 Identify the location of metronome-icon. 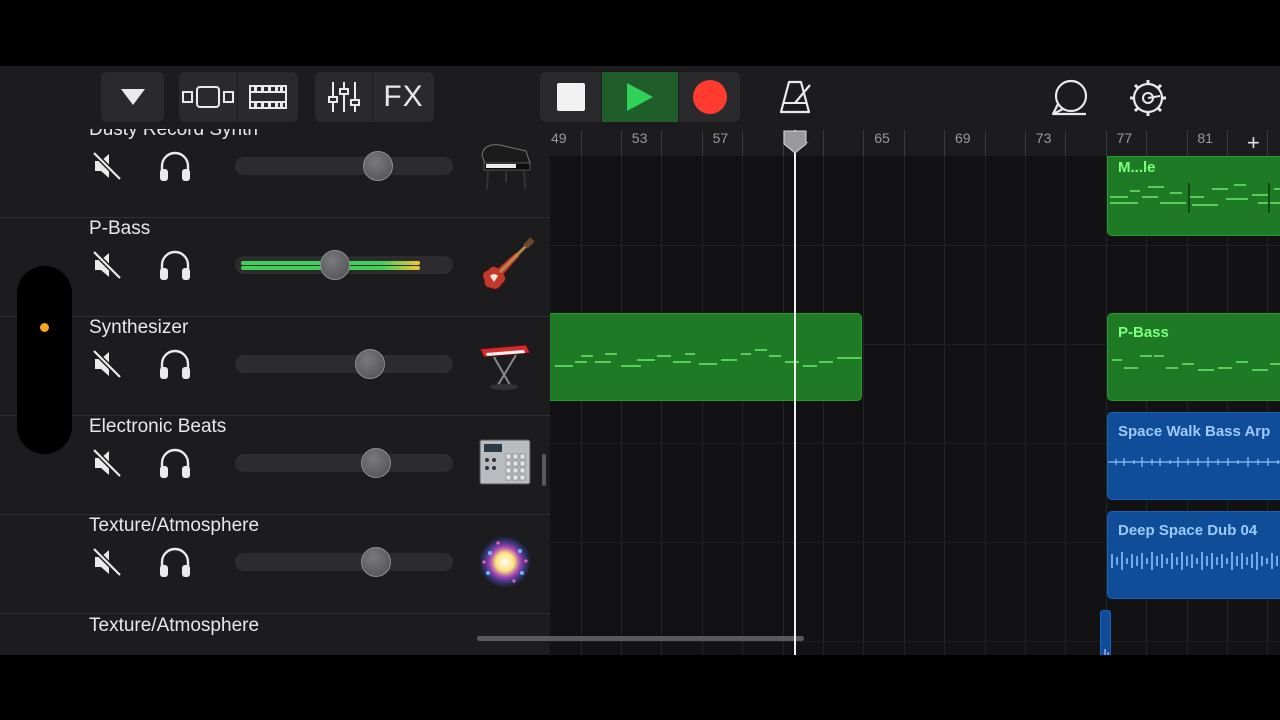
(795, 97).